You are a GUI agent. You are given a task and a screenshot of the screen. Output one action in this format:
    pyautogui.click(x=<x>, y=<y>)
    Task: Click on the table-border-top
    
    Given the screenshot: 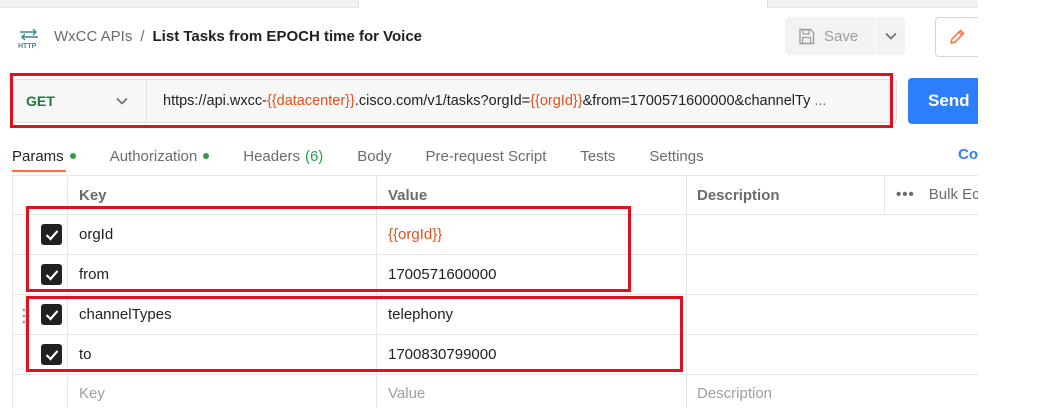 What is the action you would take?
    pyautogui.click(x=495, y=175)
    